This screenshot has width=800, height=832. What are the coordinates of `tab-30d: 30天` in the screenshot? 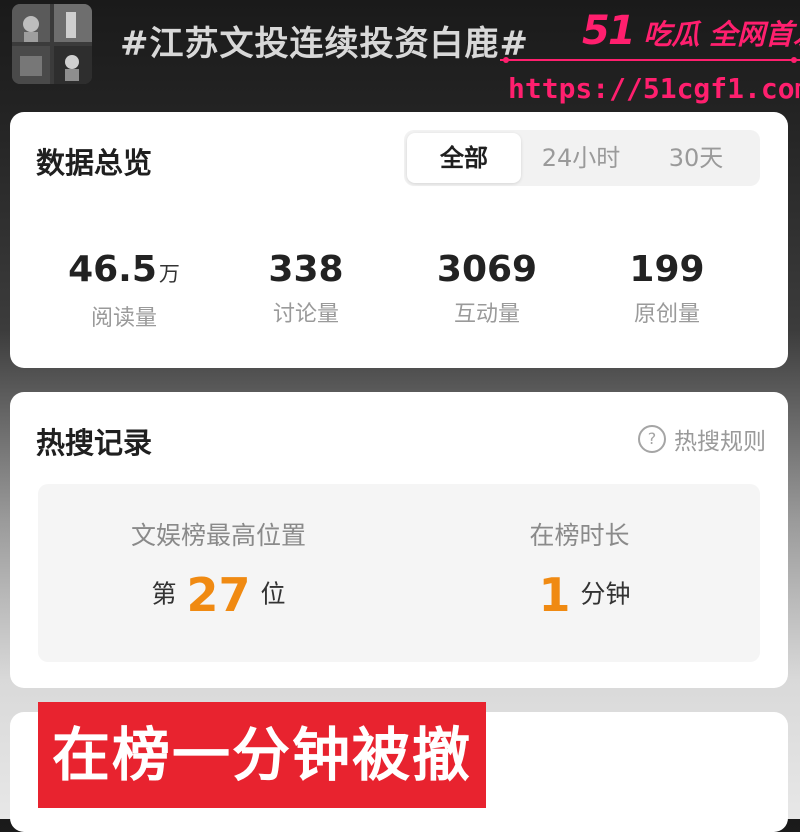 It's located at (696, 158).